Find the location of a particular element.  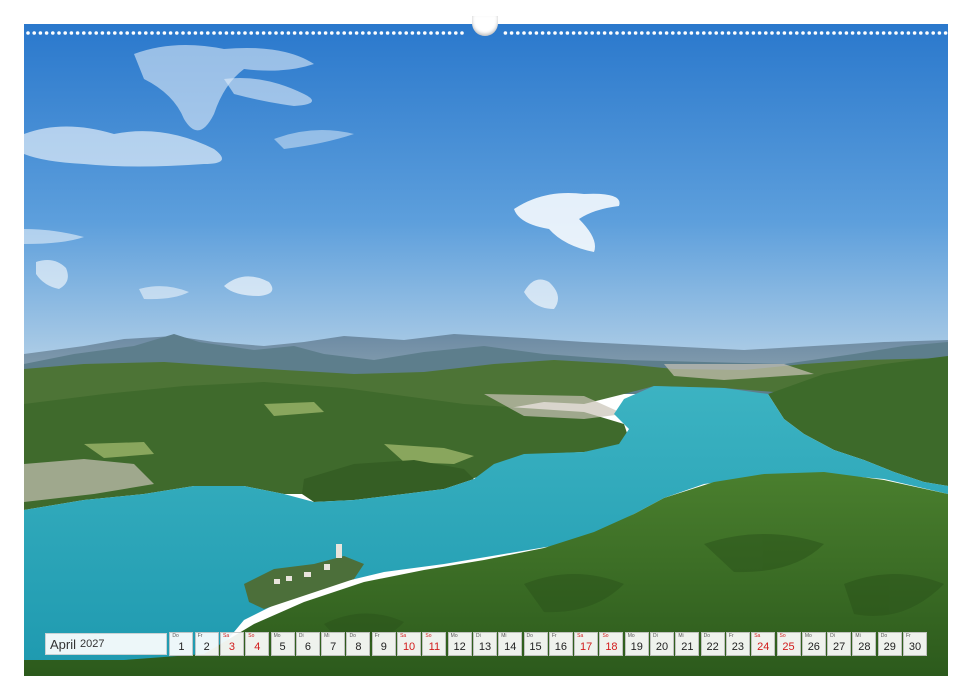

day-cell: So 25 is located at coordinates (788, 644).